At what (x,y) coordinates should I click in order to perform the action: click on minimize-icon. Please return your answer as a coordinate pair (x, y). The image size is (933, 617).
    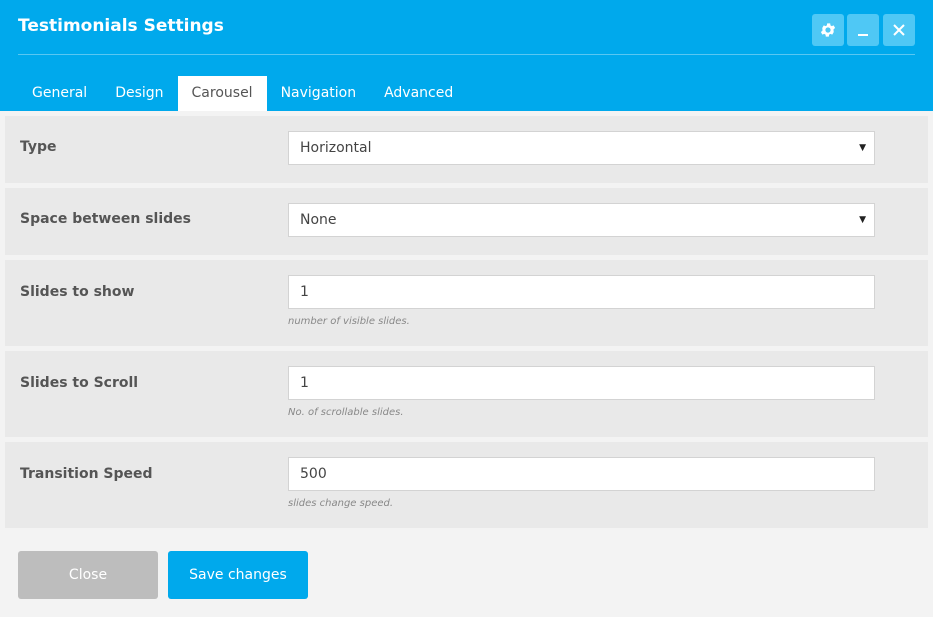
    Looking at the image, I should click on (863, 35).